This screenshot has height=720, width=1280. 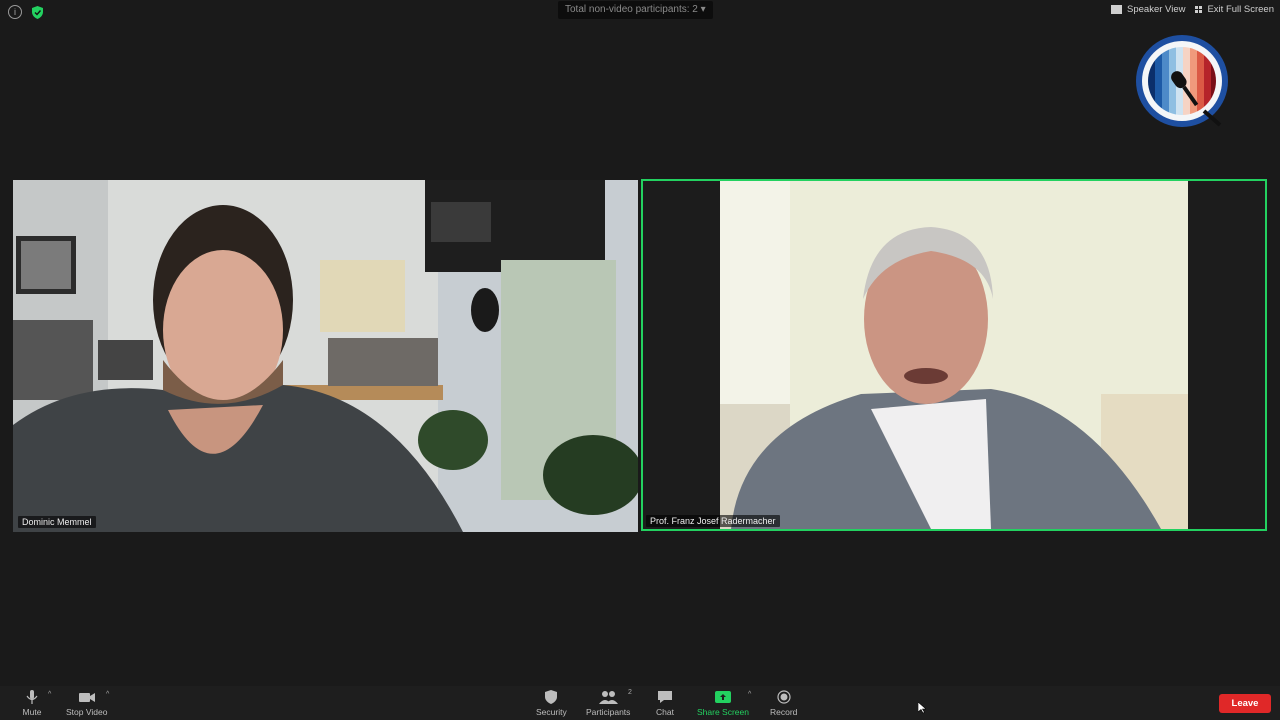 What do you see at coordinates (609, 697) in the screenshot?
I see `participants-icon` at bounding box center [609, 697].